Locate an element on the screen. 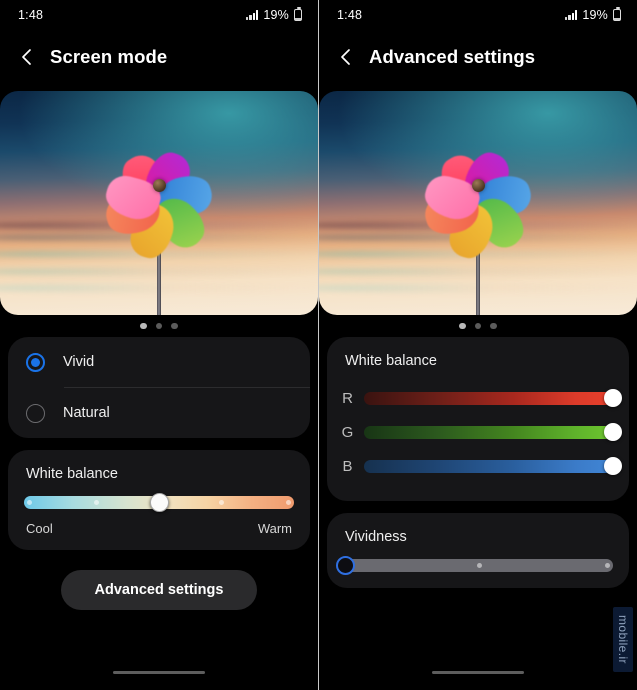 The width and height of the screenshot is (637, 690). preview-page-dots-left is located at coordinates (159, 326).